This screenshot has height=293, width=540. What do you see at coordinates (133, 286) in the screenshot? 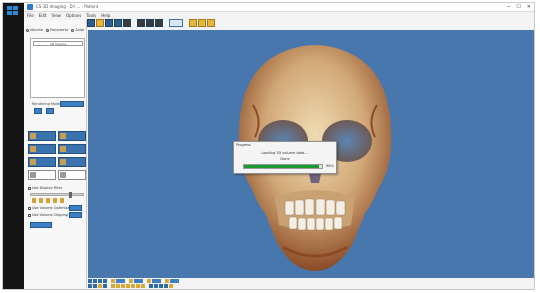
I see `tool-i-icon` at bounding box center [133, 286].